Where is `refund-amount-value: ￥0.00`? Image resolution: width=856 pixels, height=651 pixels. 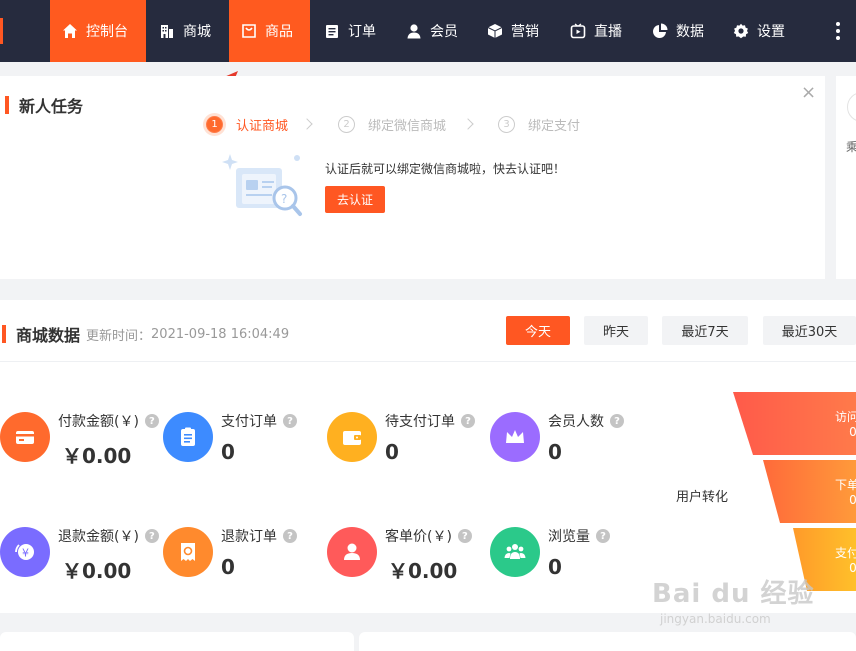
refund-amount-value: ￥0.00 is located at coordinates (97, 571).